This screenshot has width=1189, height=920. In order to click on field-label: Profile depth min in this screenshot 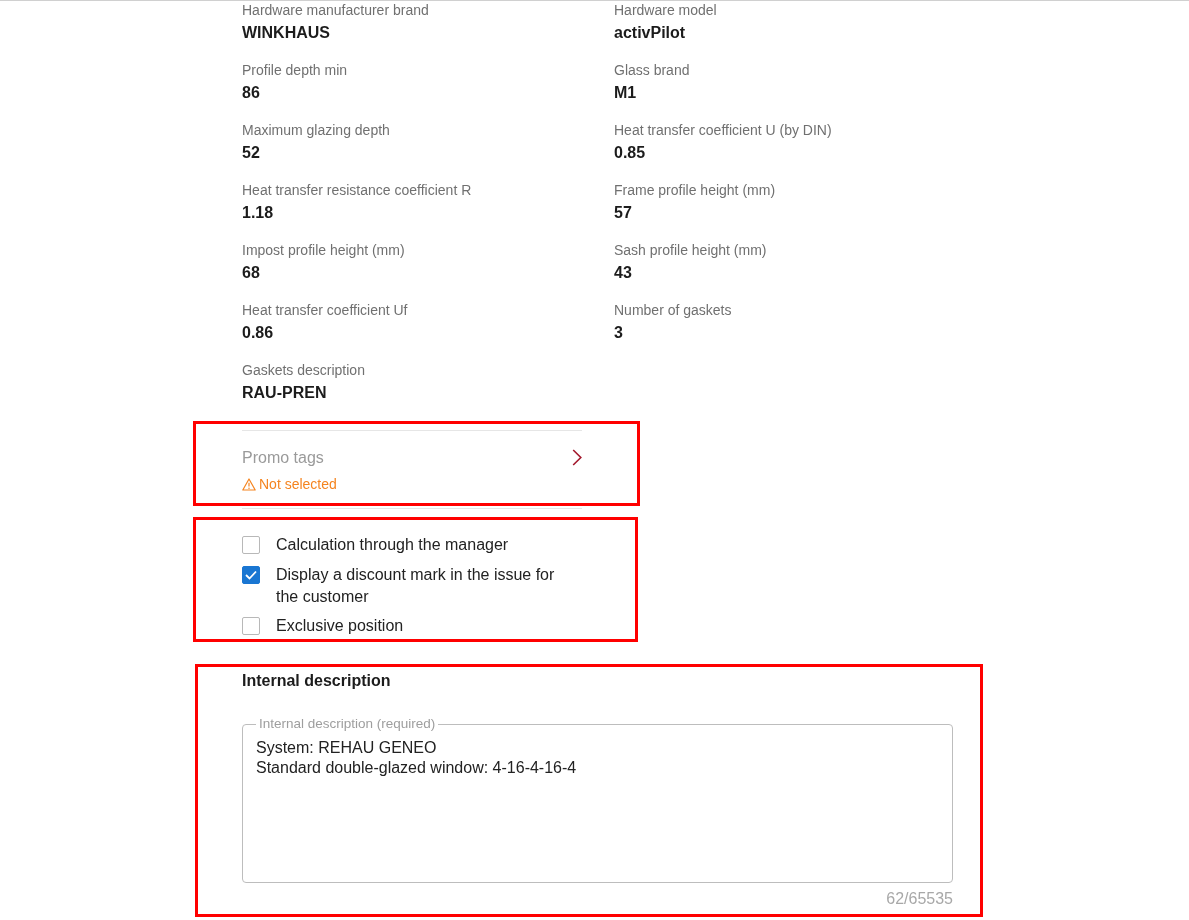, I will do `click(295, 70)`.